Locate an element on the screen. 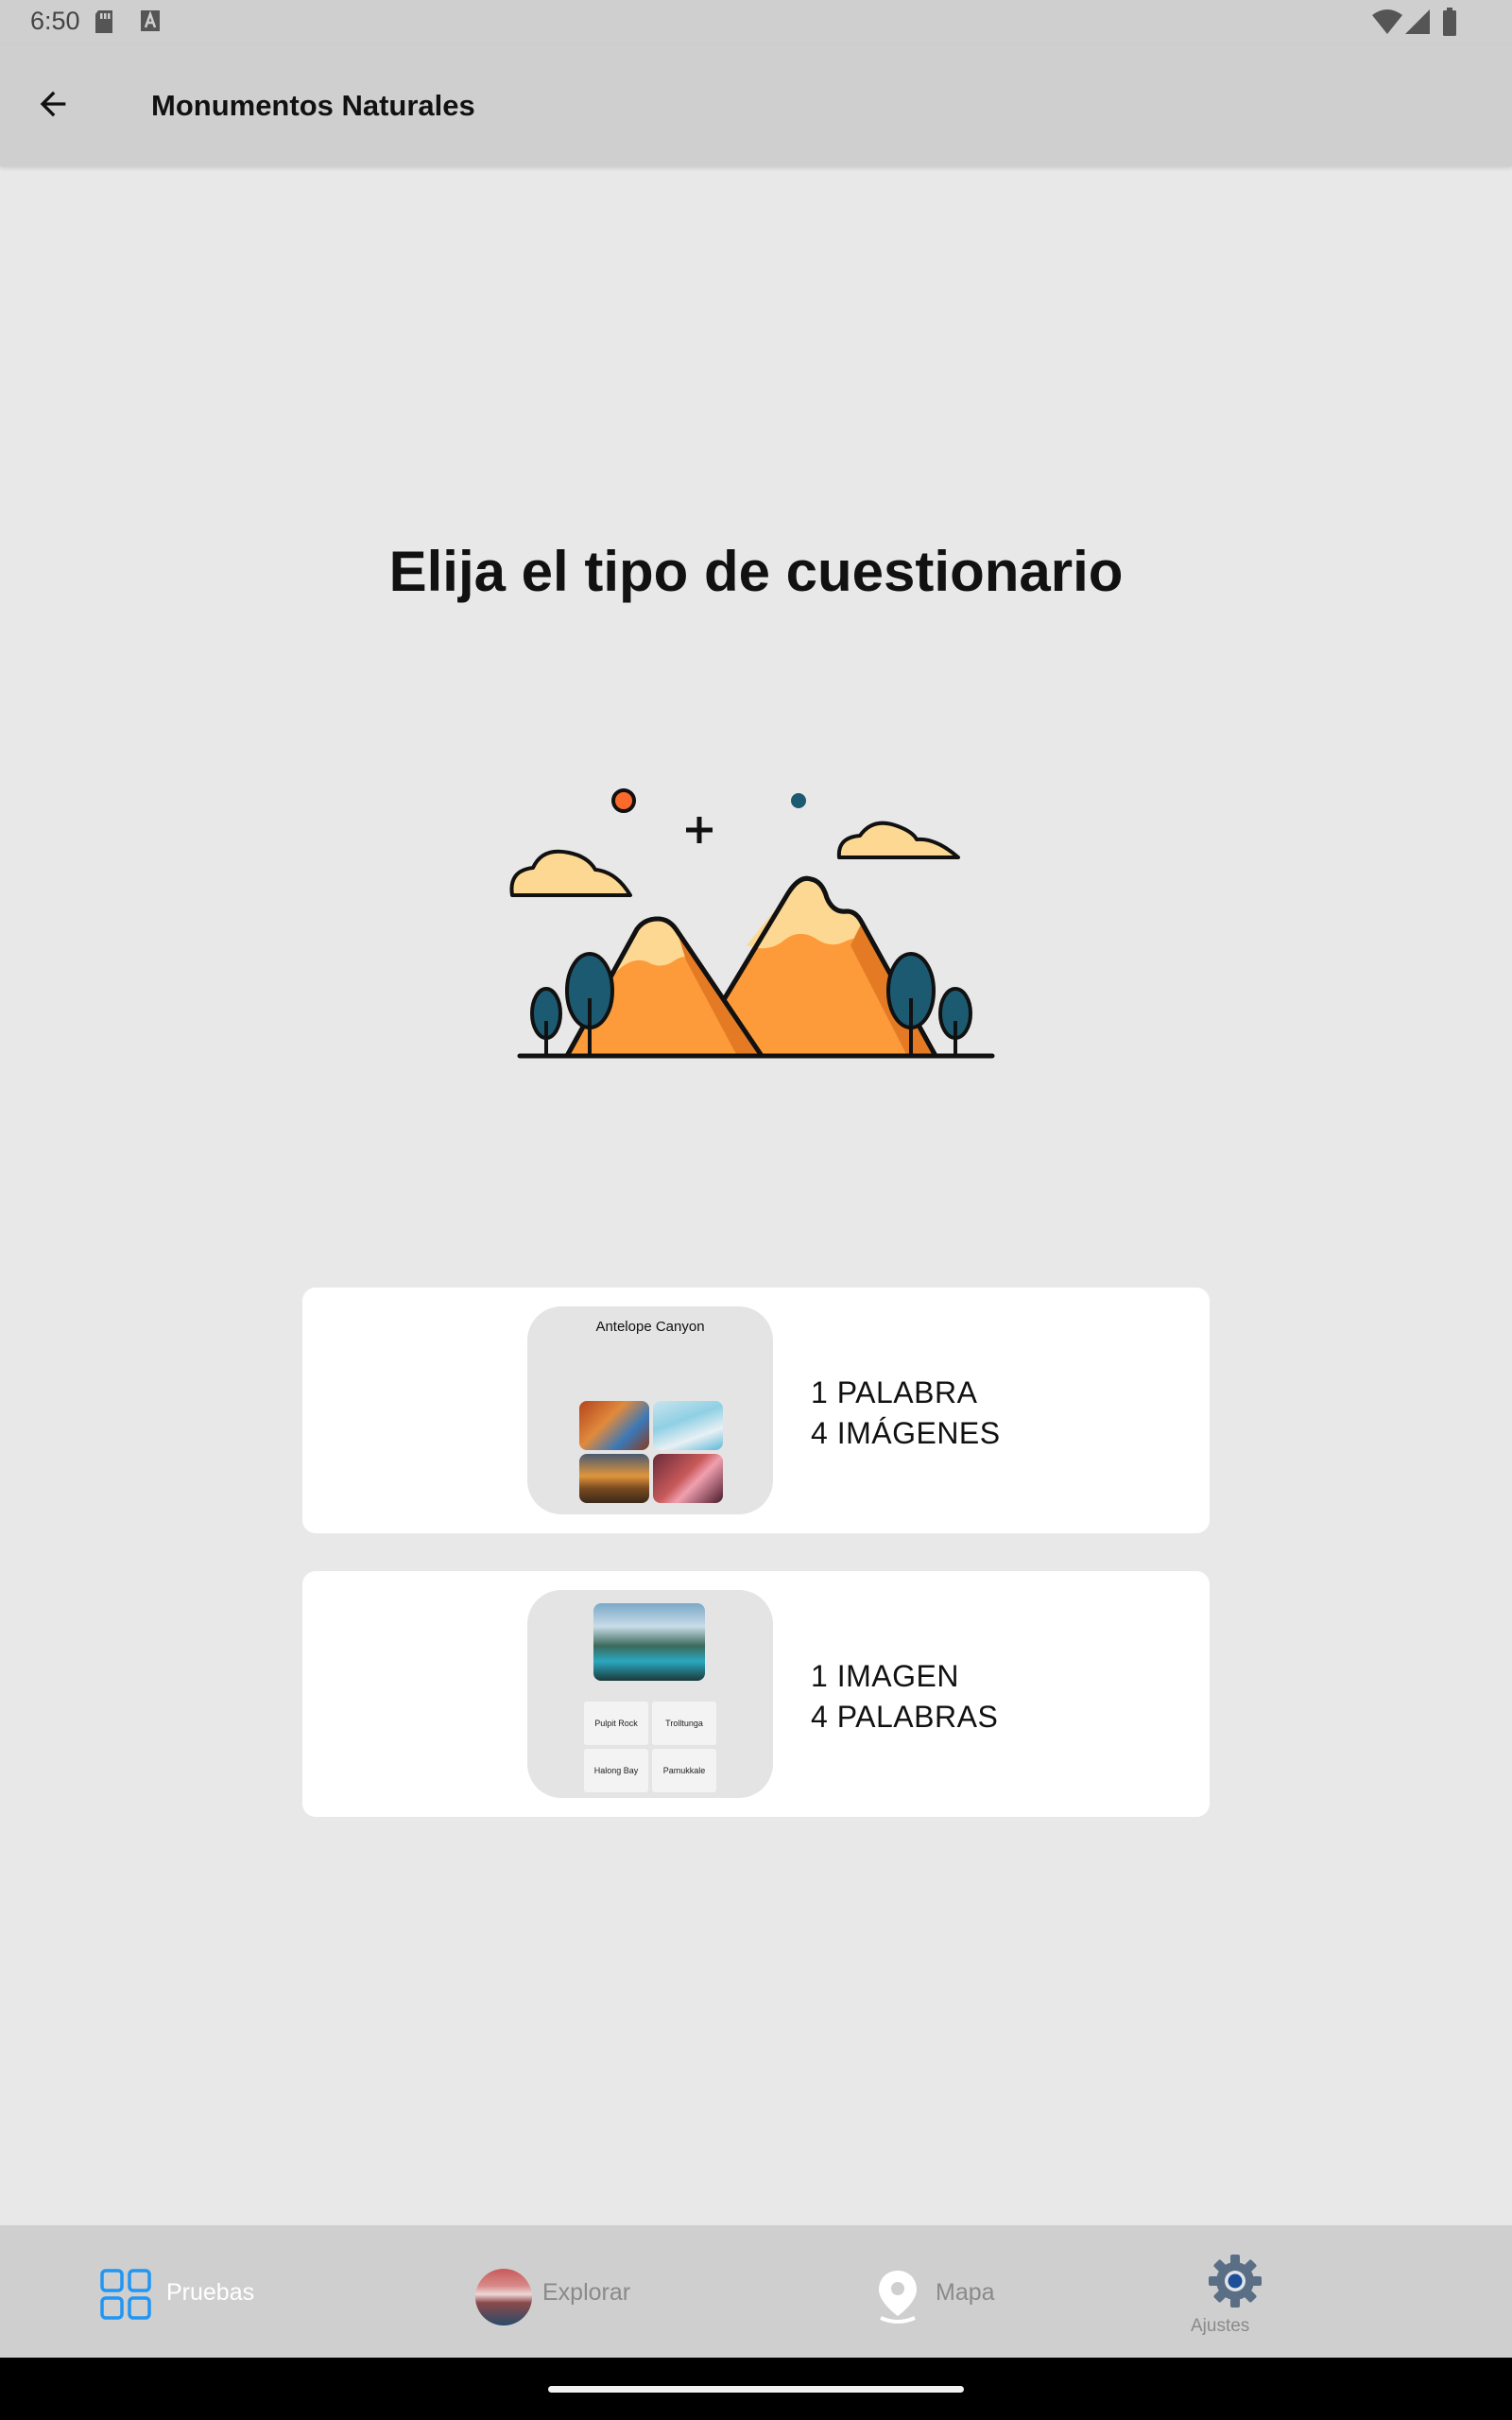 This screenshot has width=1512, height=2420. status-bar: 6:50 is located at coordinates (756, 22).